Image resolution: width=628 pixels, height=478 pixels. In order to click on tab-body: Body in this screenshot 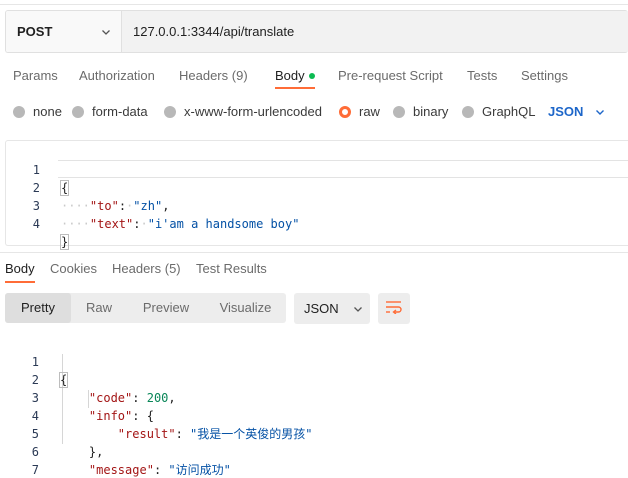, I will do `click(295, 75)`.